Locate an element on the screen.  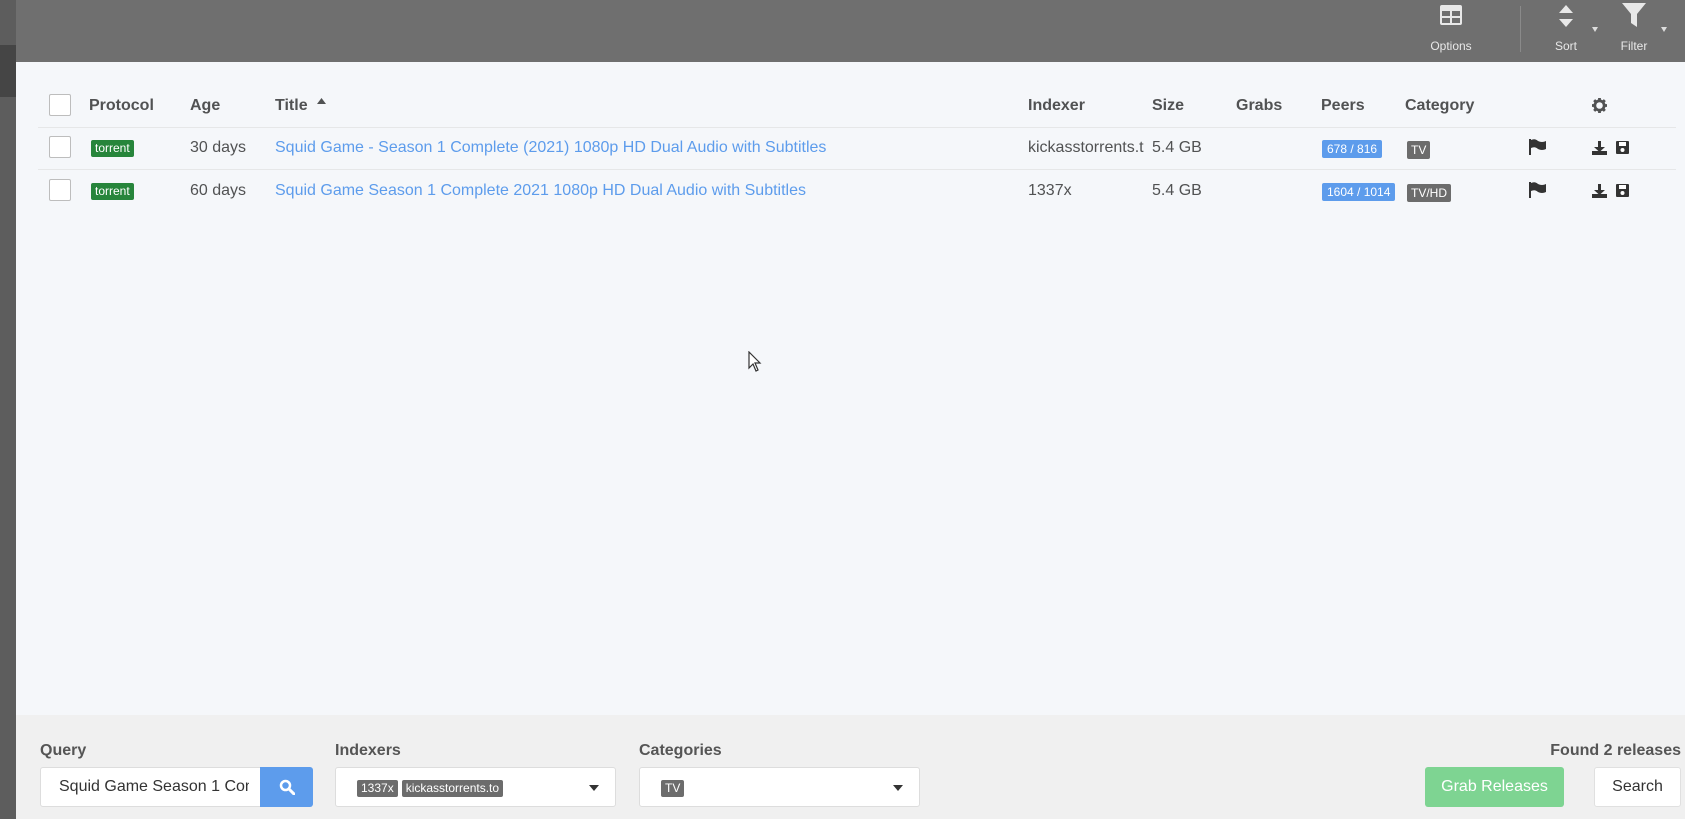
category-chip: TV is located at coordinates (673, 788).